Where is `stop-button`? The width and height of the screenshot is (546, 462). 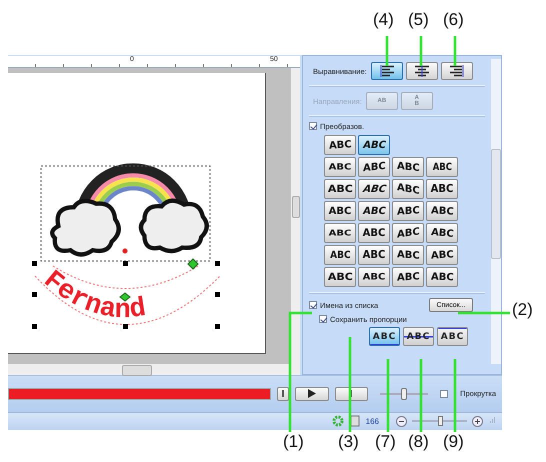
stop-button is located at coordinates (351, 393).